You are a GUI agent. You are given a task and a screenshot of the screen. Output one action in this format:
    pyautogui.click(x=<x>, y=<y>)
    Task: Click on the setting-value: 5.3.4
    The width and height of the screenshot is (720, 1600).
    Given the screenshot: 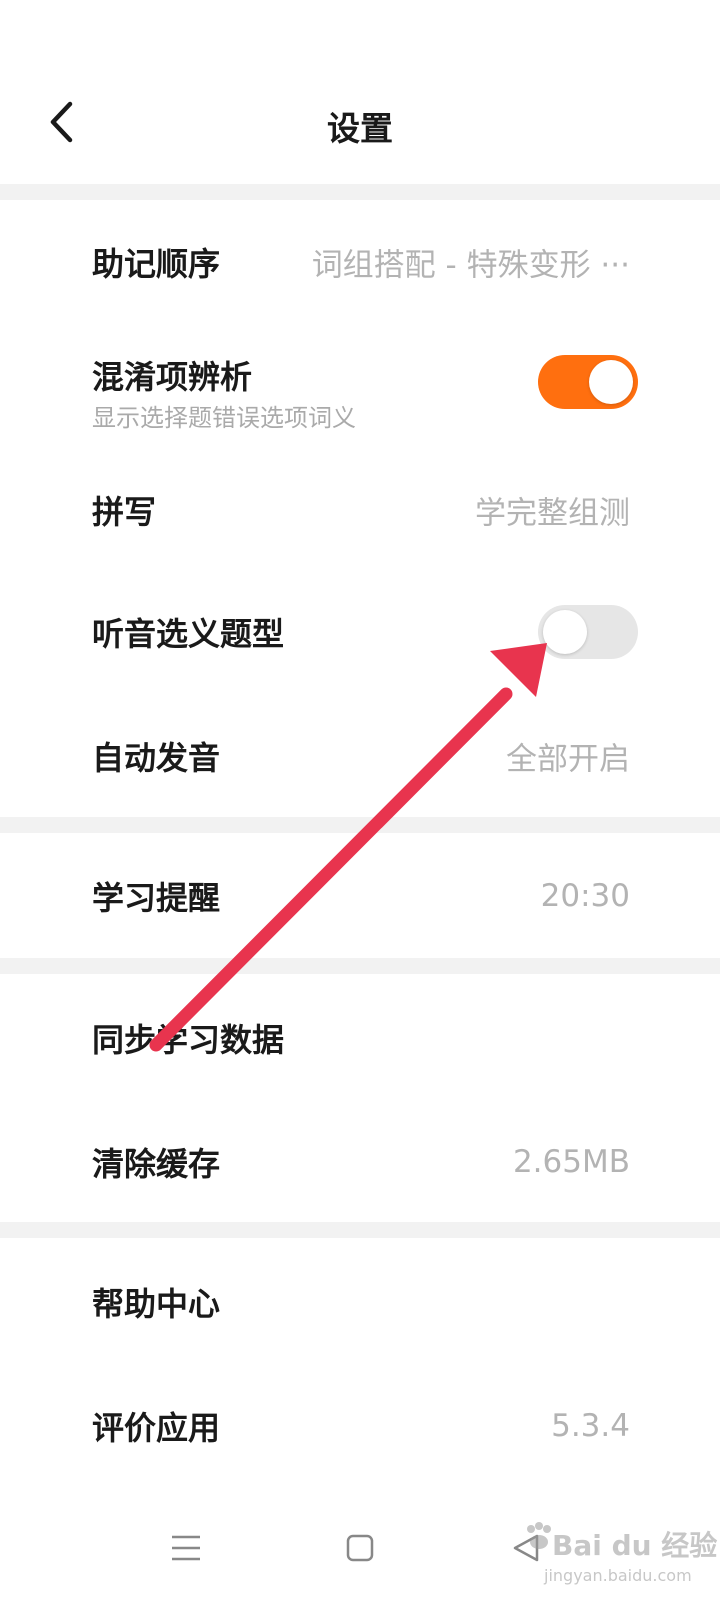 What is the action you would take?
    pyautogui.click(x=590, y=1426)
    